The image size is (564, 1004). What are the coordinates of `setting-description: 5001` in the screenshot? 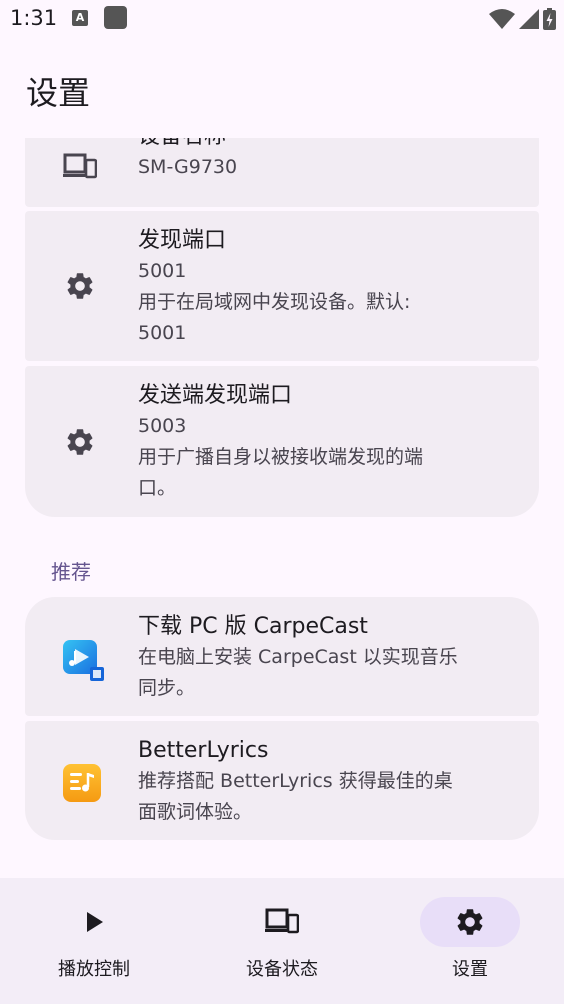 It's located at (162, 333).